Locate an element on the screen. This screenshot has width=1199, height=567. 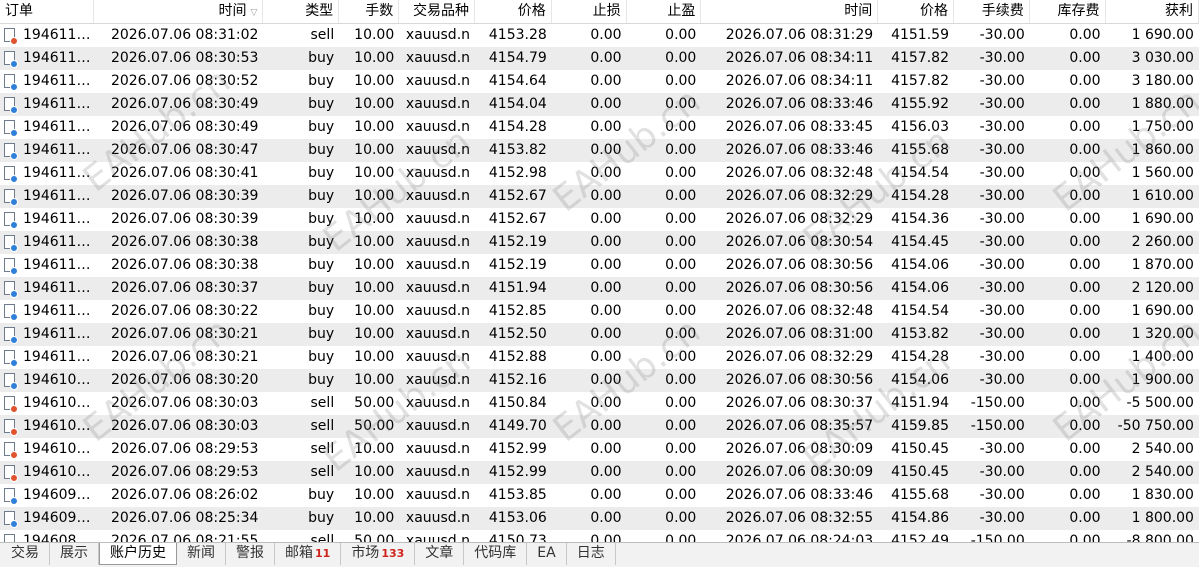
price-cell: 4152.19 is located at coordinates (517, 242).